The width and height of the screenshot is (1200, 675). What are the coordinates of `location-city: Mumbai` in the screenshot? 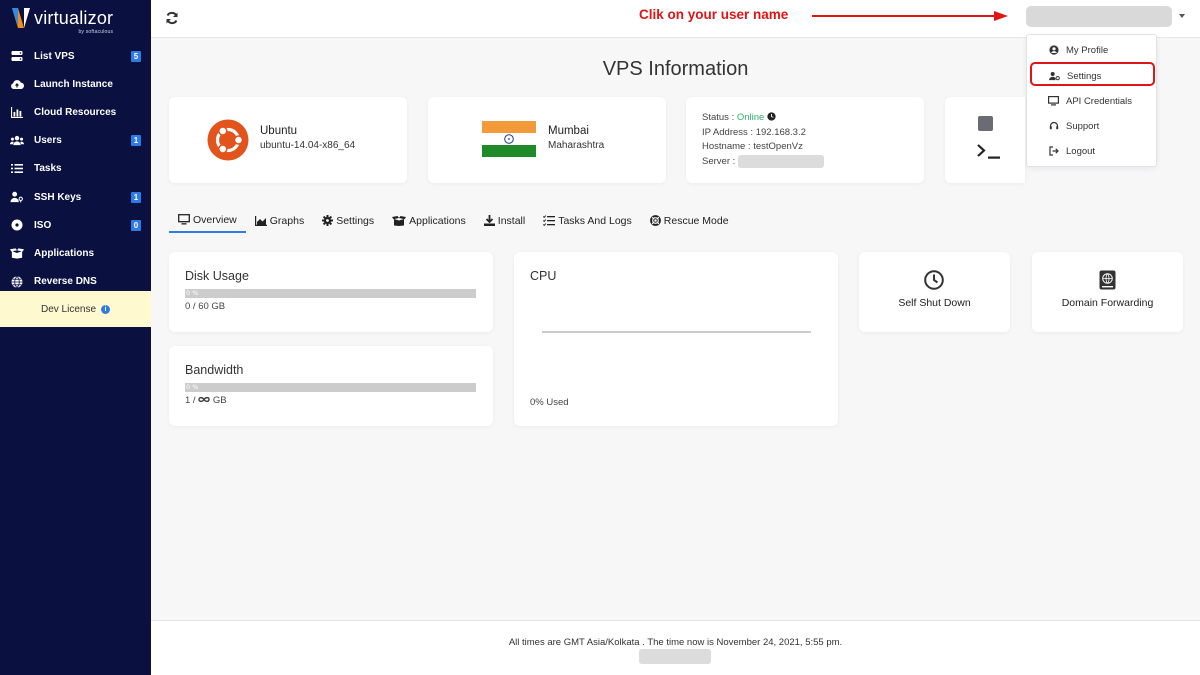 It's located at (568, 131).